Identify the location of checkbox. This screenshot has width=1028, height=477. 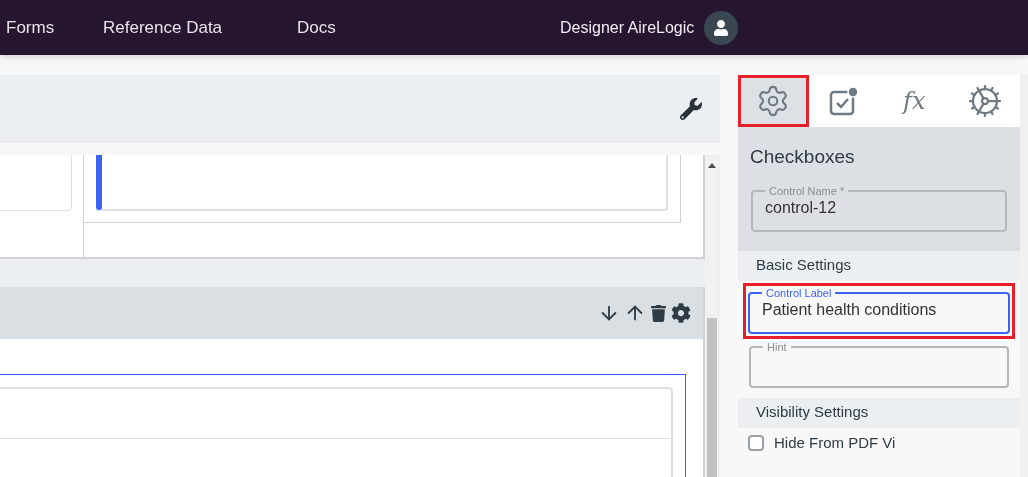
(756, 442).